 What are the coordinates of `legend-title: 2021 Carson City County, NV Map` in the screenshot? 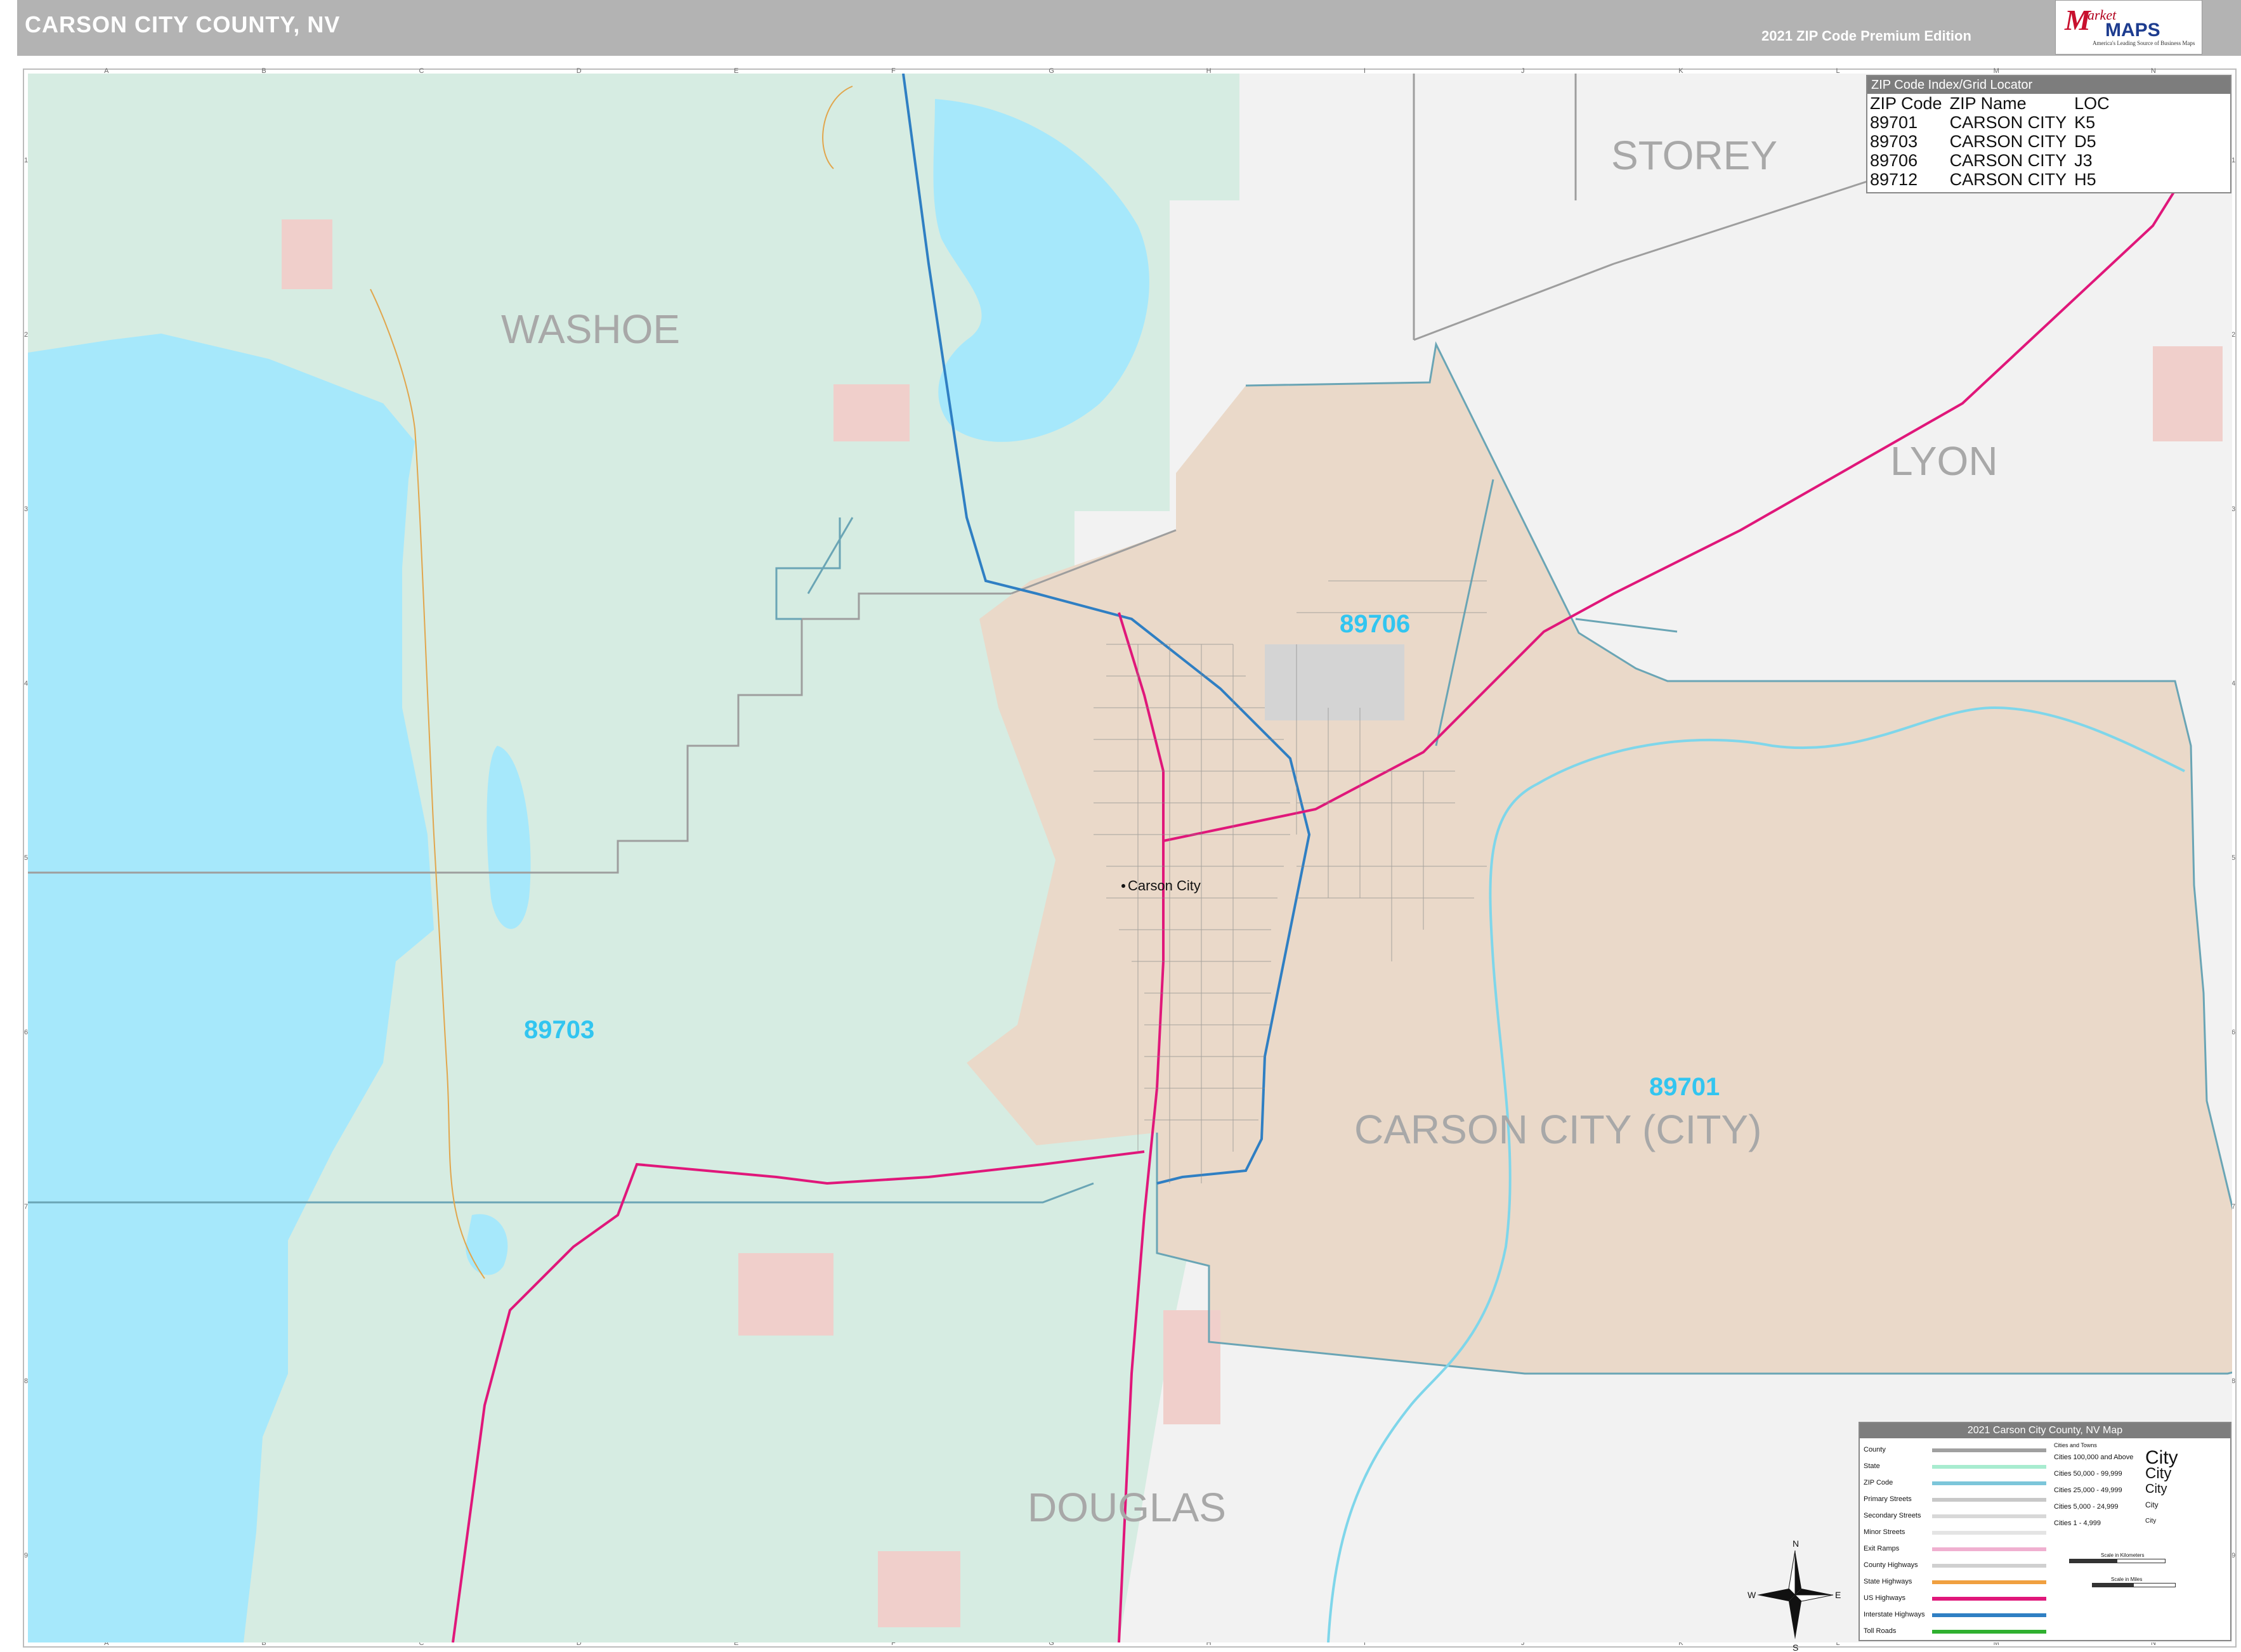 It's located at (2045, 1430).